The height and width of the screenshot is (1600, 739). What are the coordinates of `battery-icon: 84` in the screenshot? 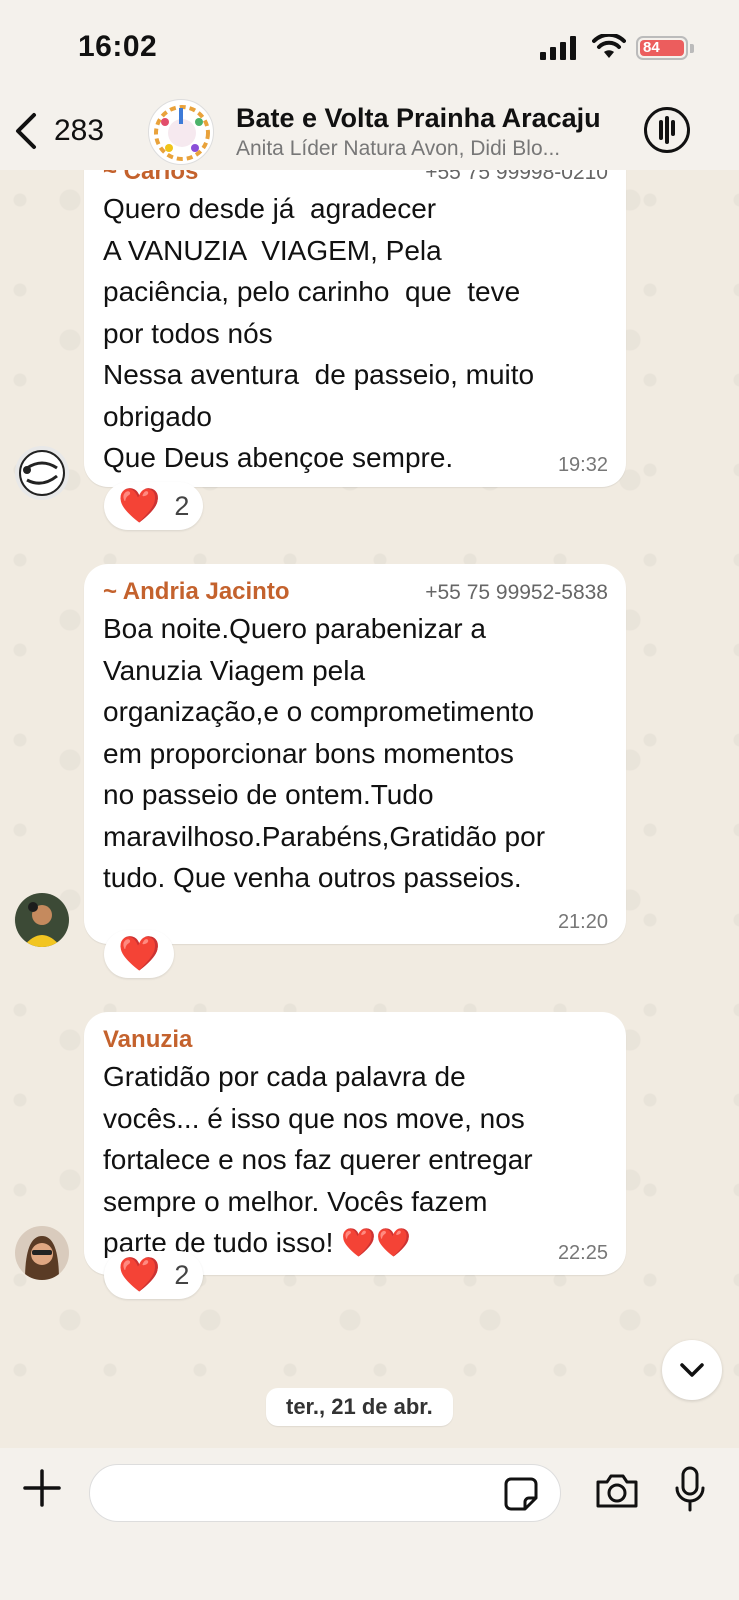 It's located at (662, 48).